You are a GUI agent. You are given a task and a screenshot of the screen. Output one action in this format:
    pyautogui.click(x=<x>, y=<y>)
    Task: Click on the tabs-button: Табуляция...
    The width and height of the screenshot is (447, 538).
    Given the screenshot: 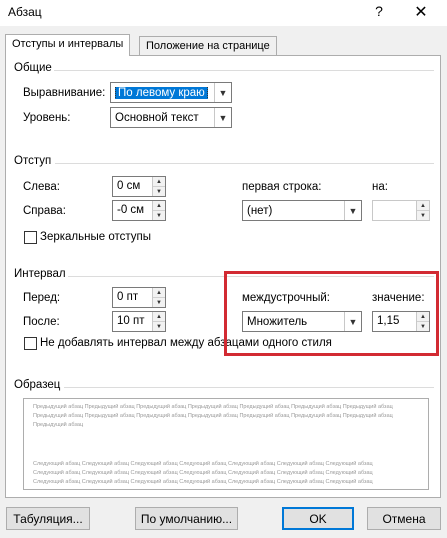 What is the action you would take?
    pyautogui.click(x=48, y=518)
    